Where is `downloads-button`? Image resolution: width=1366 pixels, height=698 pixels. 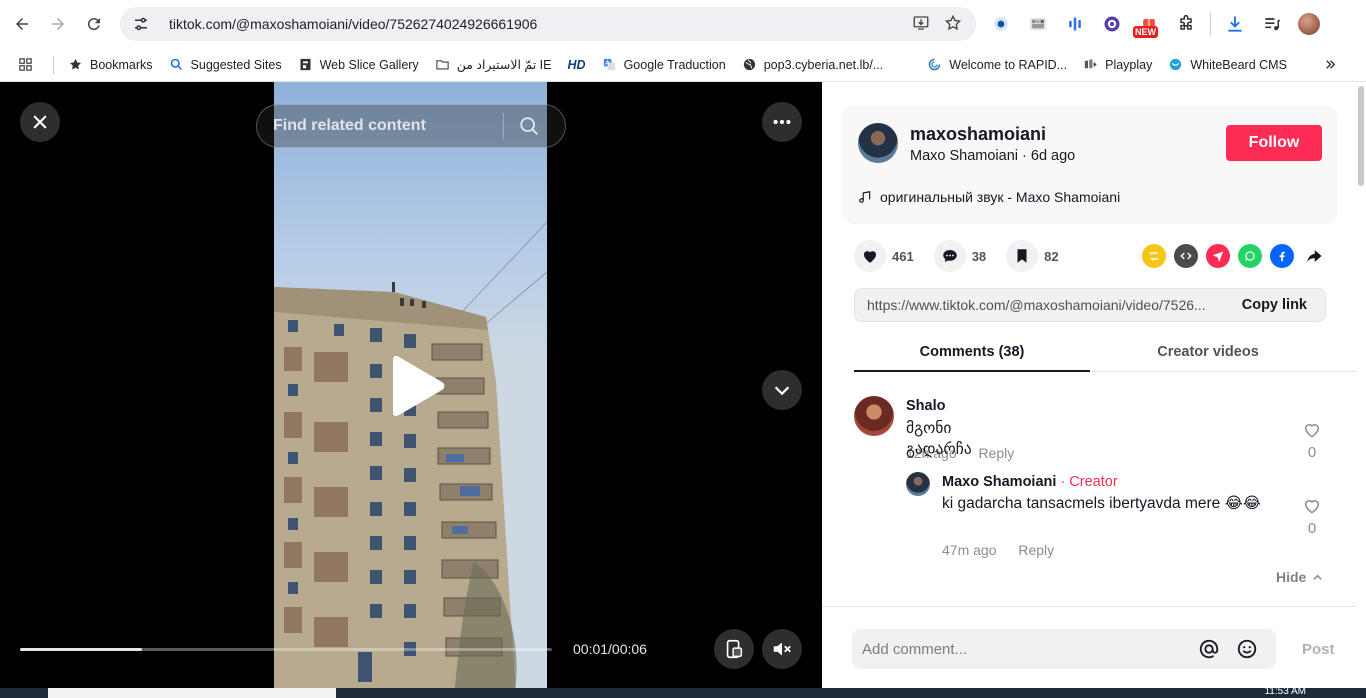 downloads-button is located at coordinates (1235, 24).